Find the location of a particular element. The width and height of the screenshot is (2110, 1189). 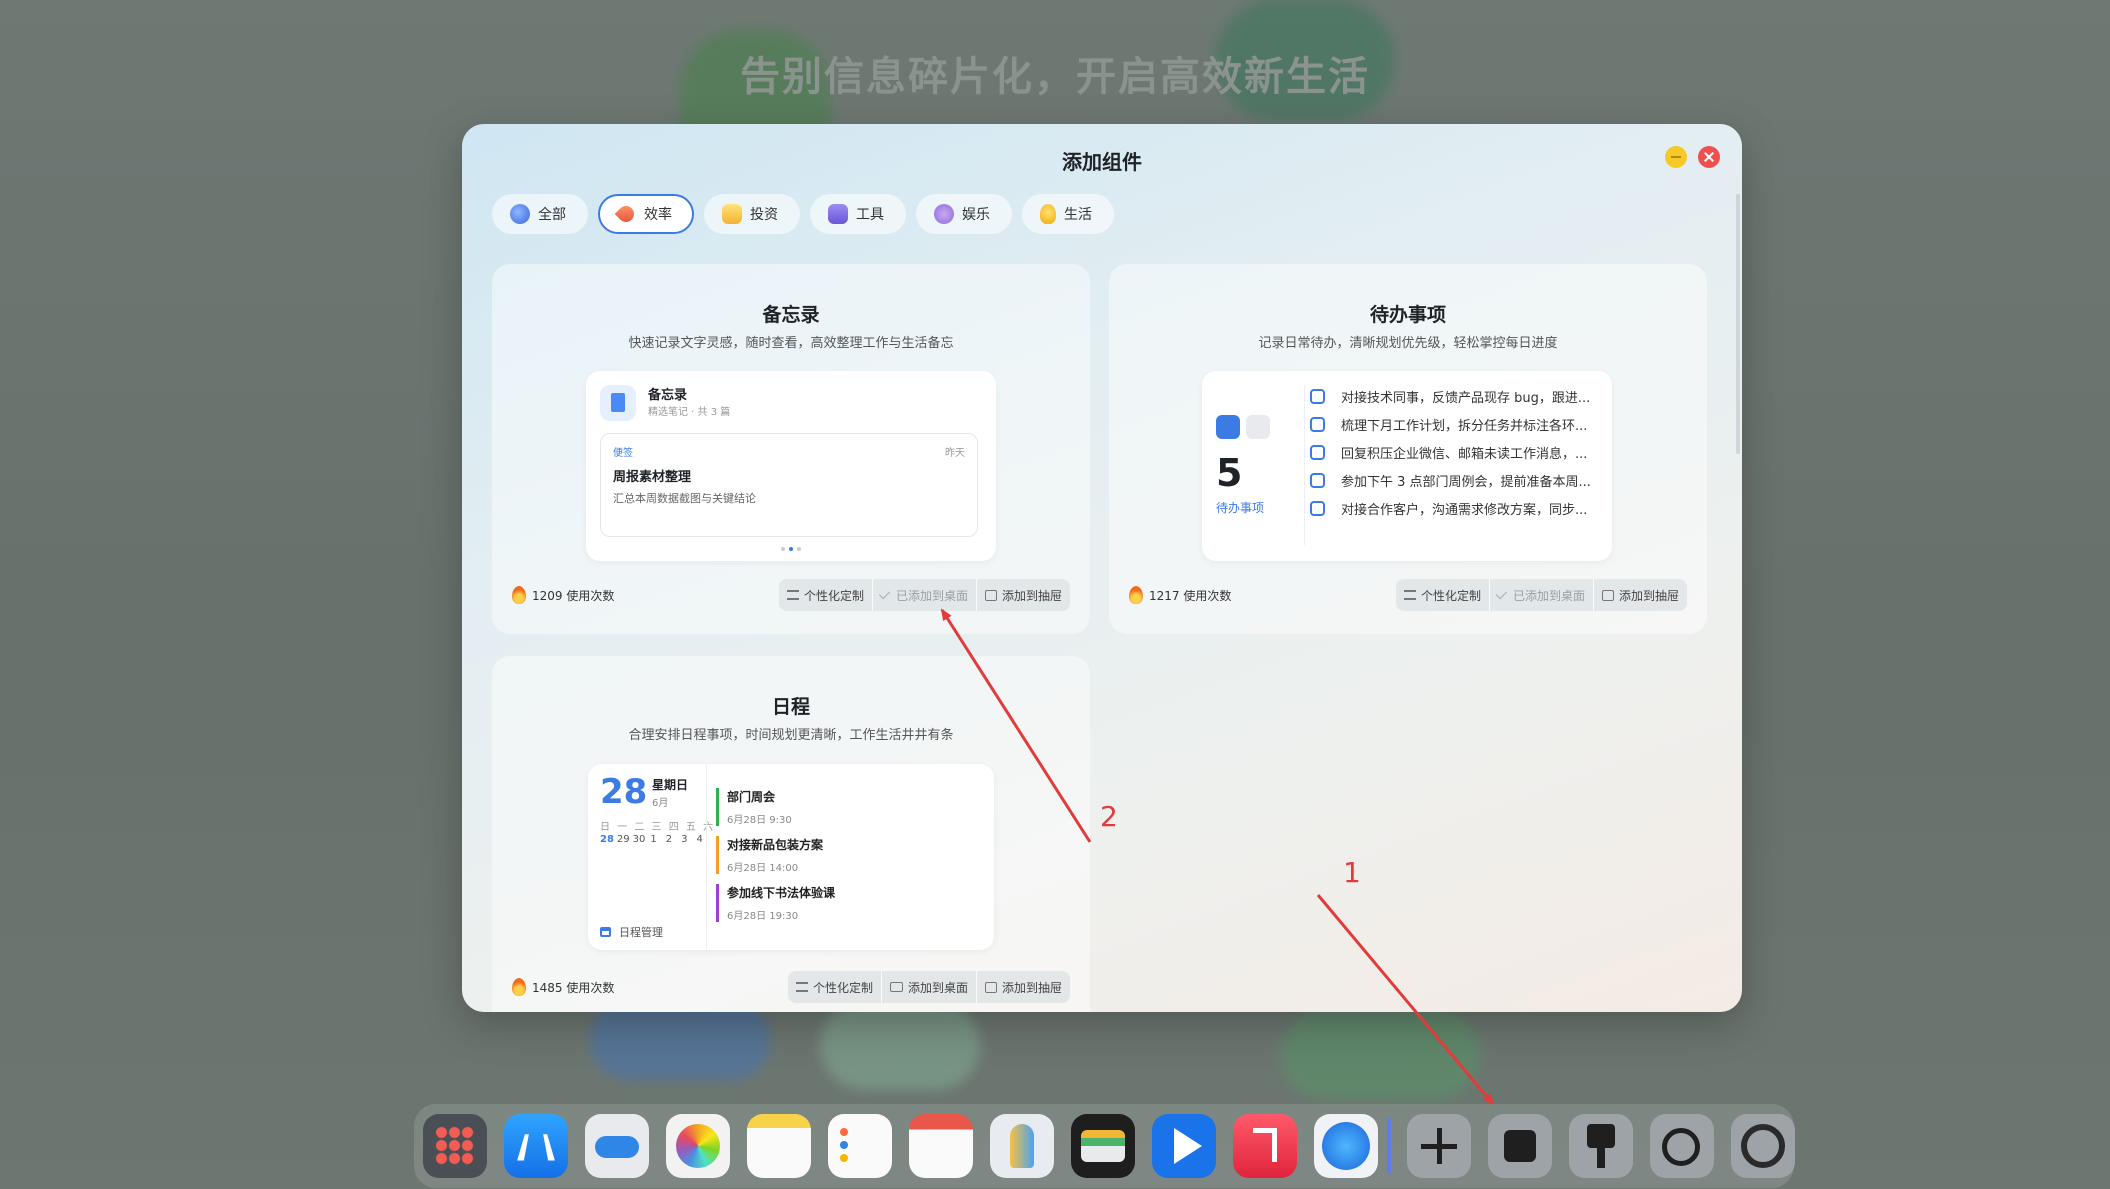

video-player-icon is located at coordinates (1184, 1146).